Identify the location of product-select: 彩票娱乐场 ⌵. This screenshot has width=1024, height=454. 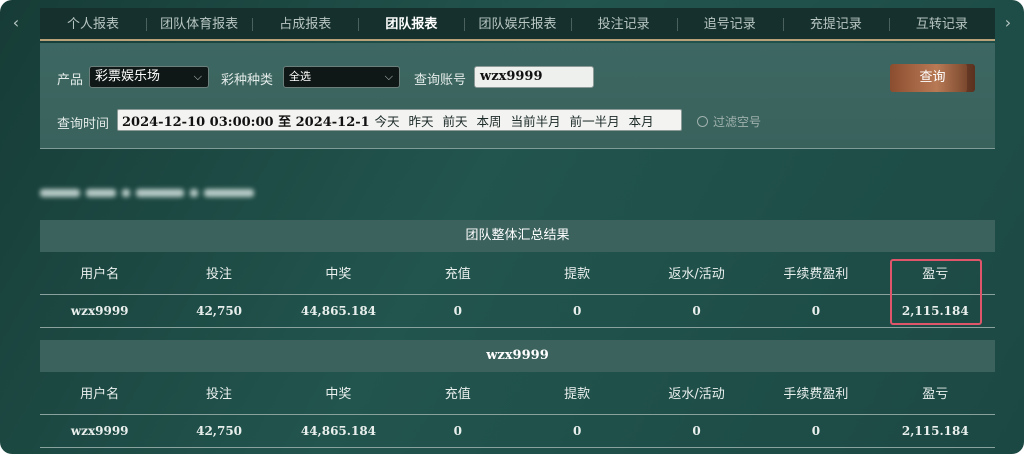
(149, 77).